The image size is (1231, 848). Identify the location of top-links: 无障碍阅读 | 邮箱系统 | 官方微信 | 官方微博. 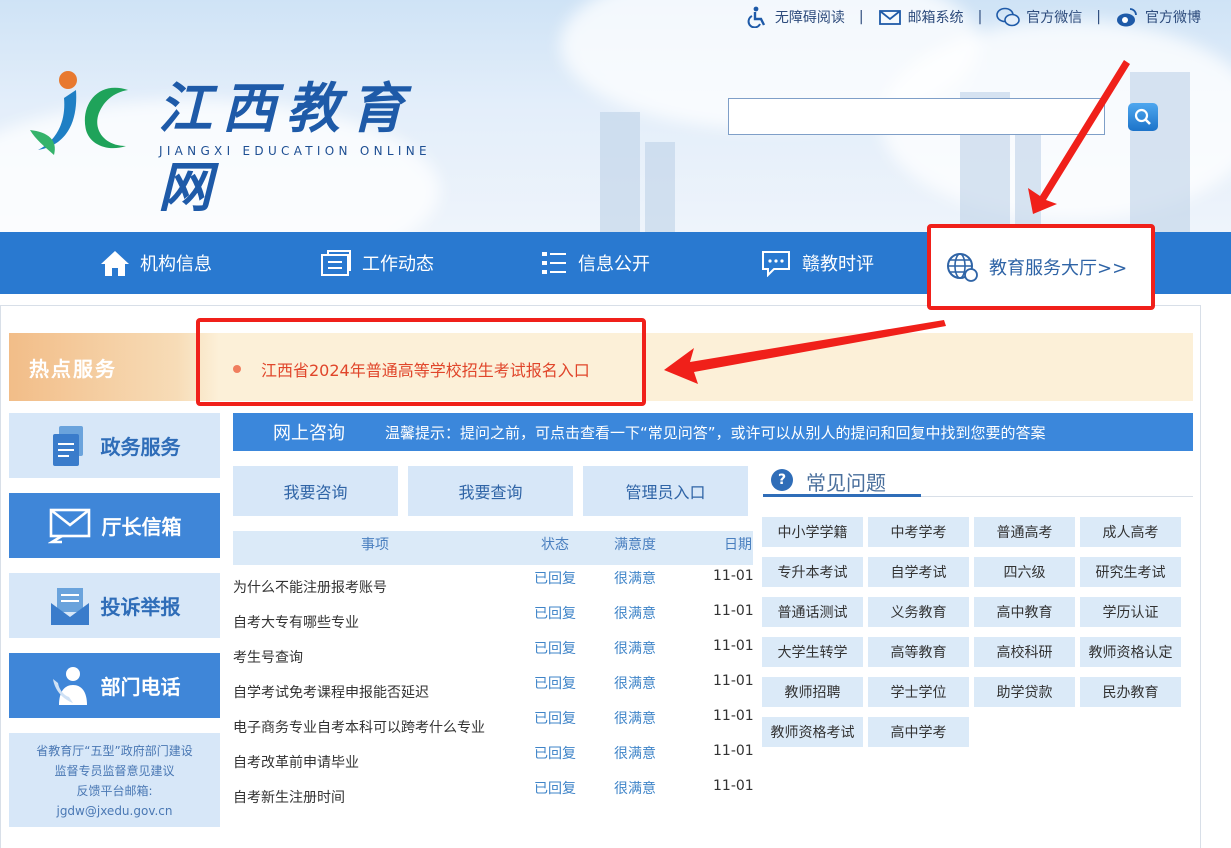
(973, 17).